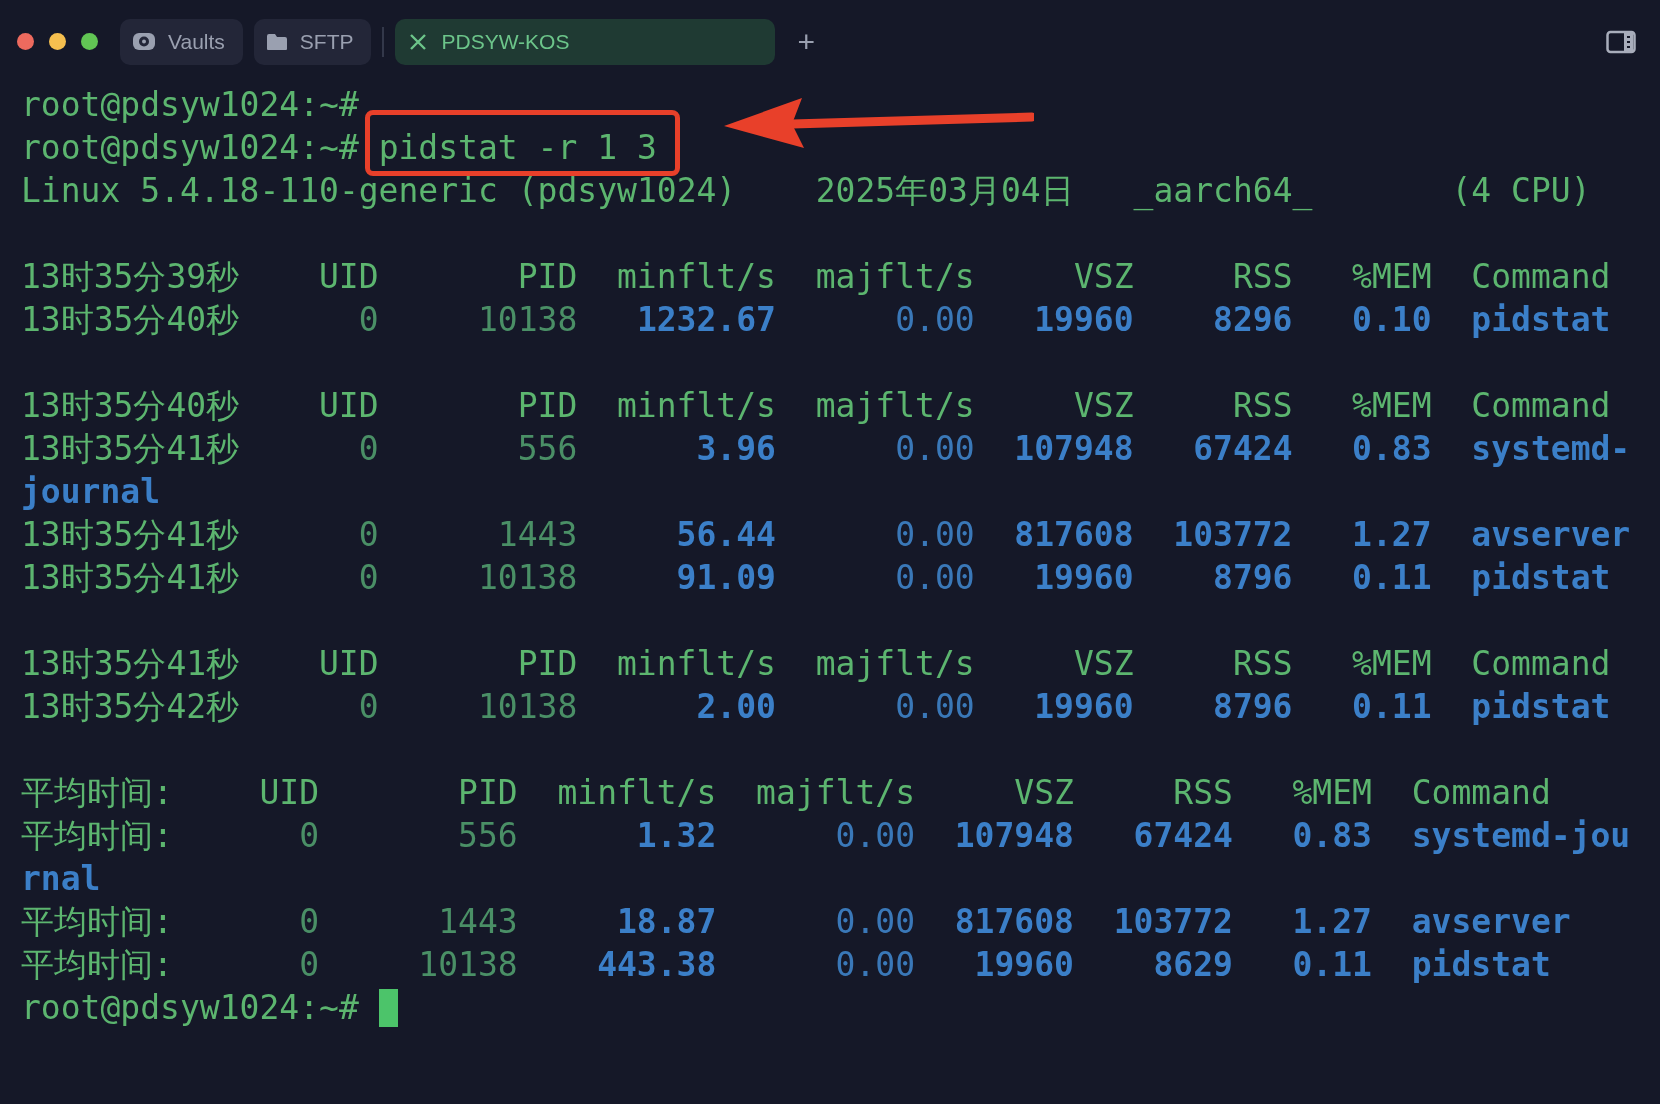  What do you see at coordinates (144, 41) in the screenshot?
I see `vault-icon` at bounding box center [144, 41].